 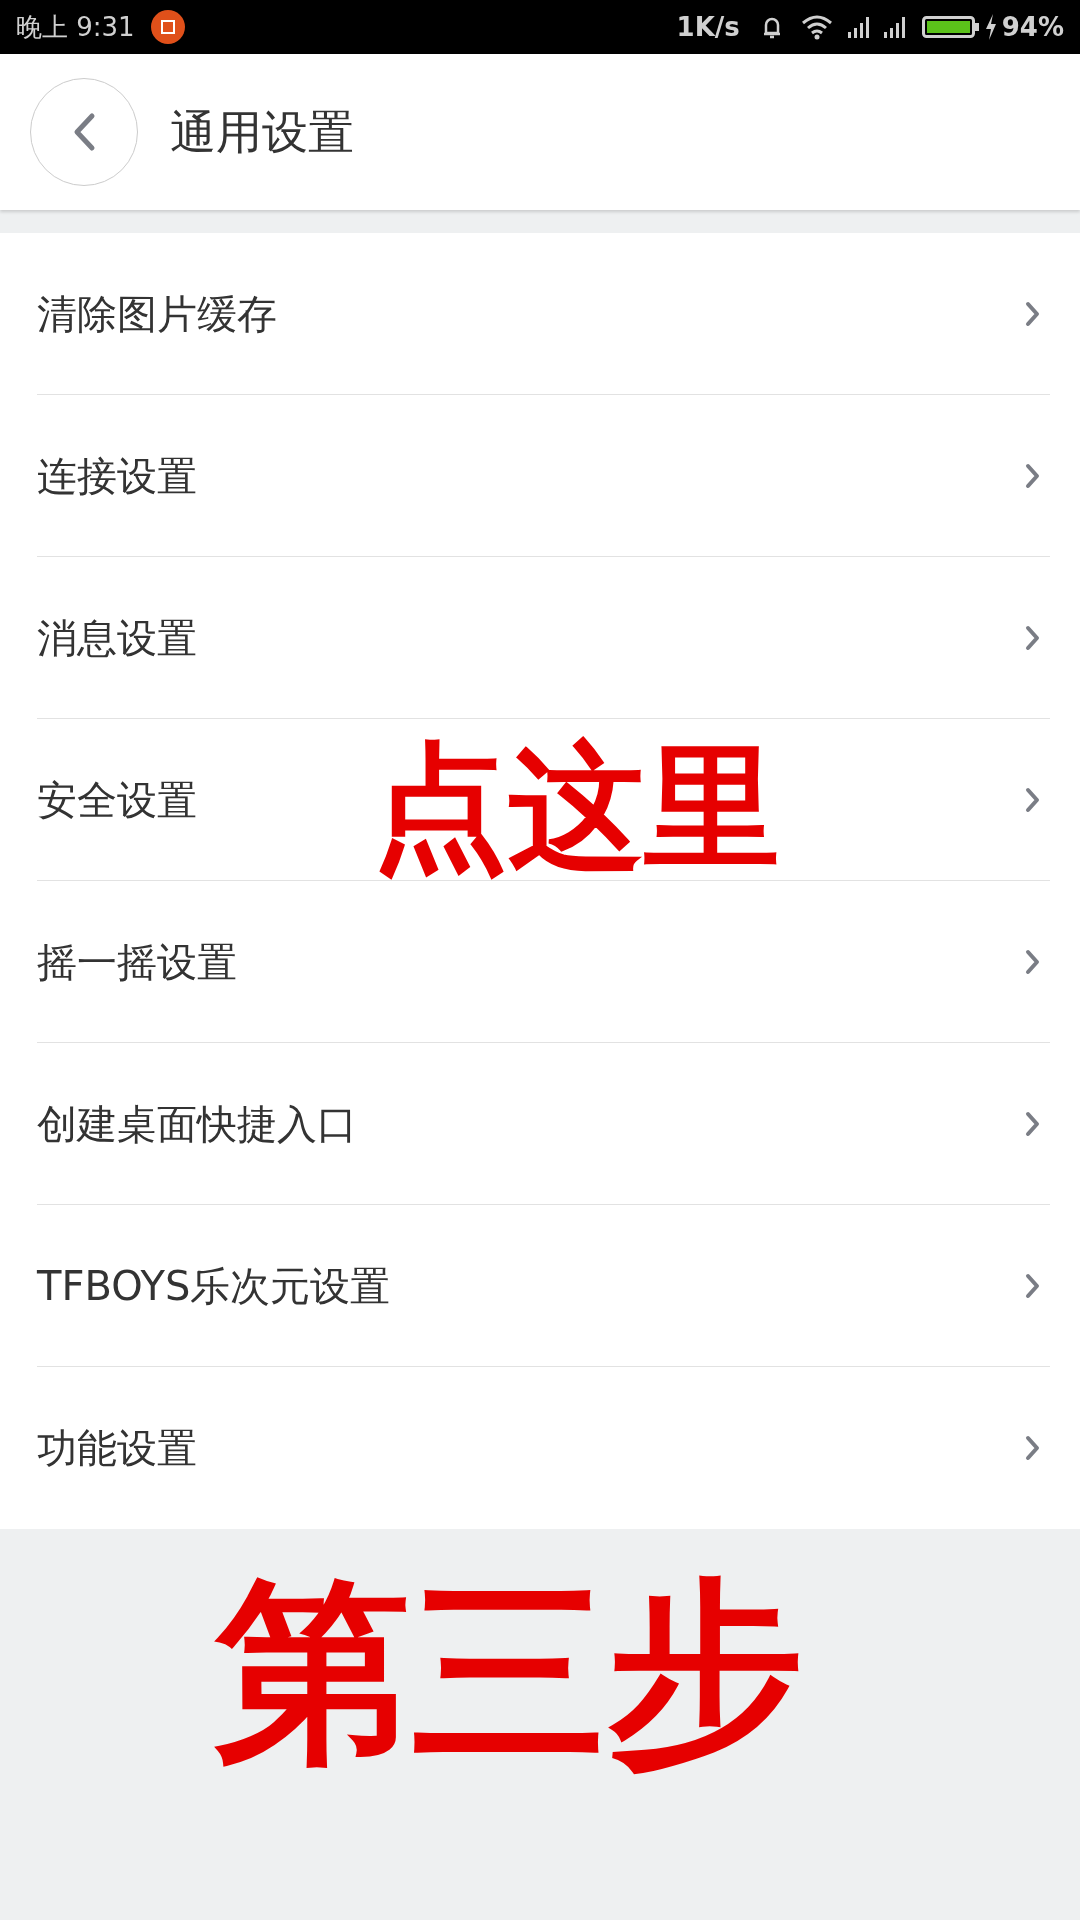 What do you see at coordinates (157, 313) in the screenshot?
I see `settings-item-label: 清除图片缓存` at bounding box center [157, 313].